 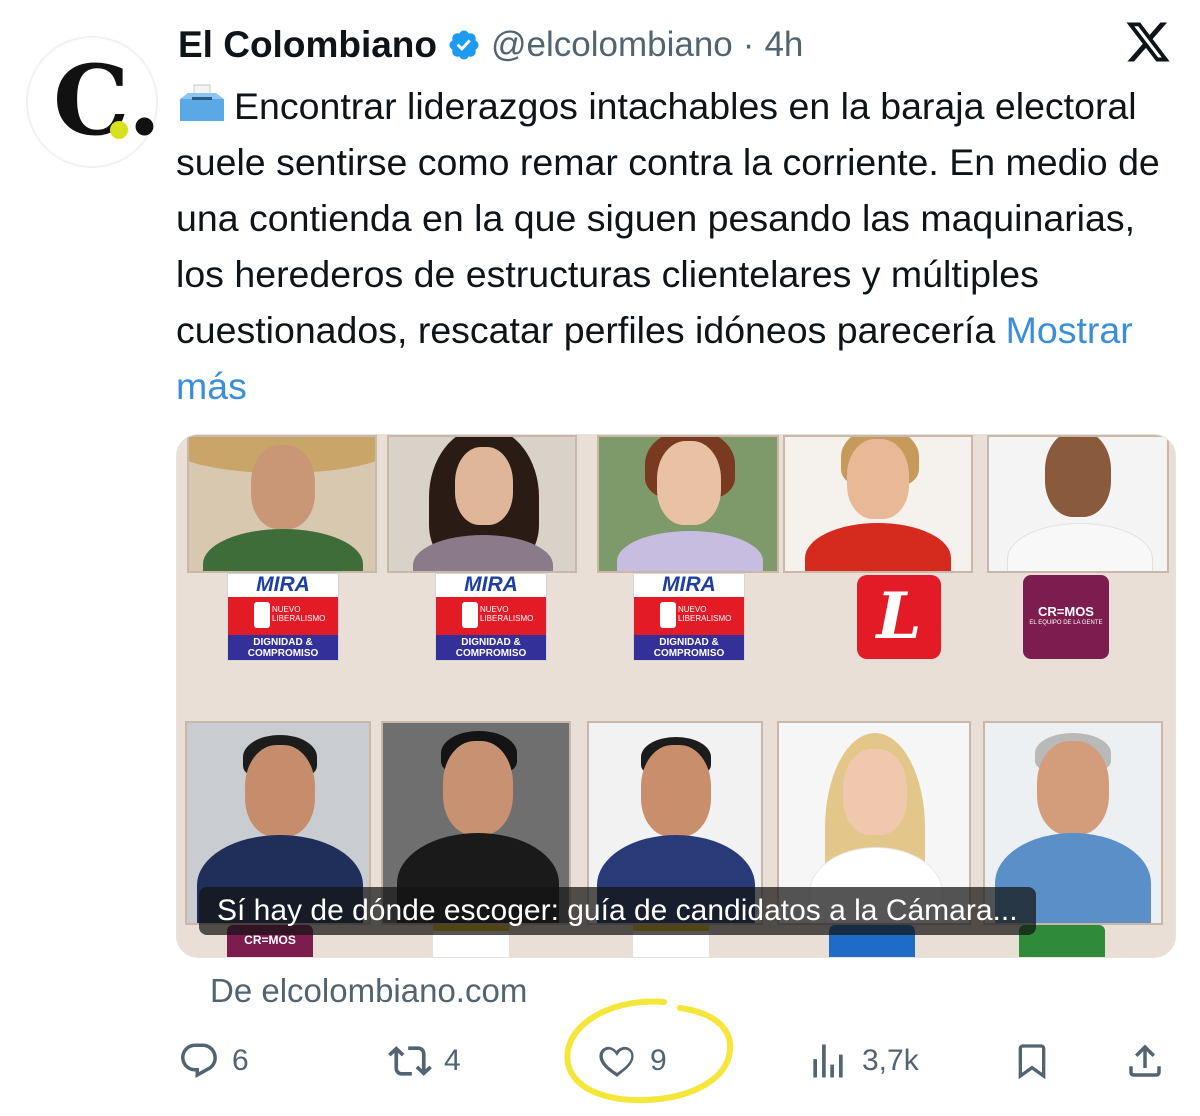 I want to click on repost-count: 4, so click(x=452, y=1060).